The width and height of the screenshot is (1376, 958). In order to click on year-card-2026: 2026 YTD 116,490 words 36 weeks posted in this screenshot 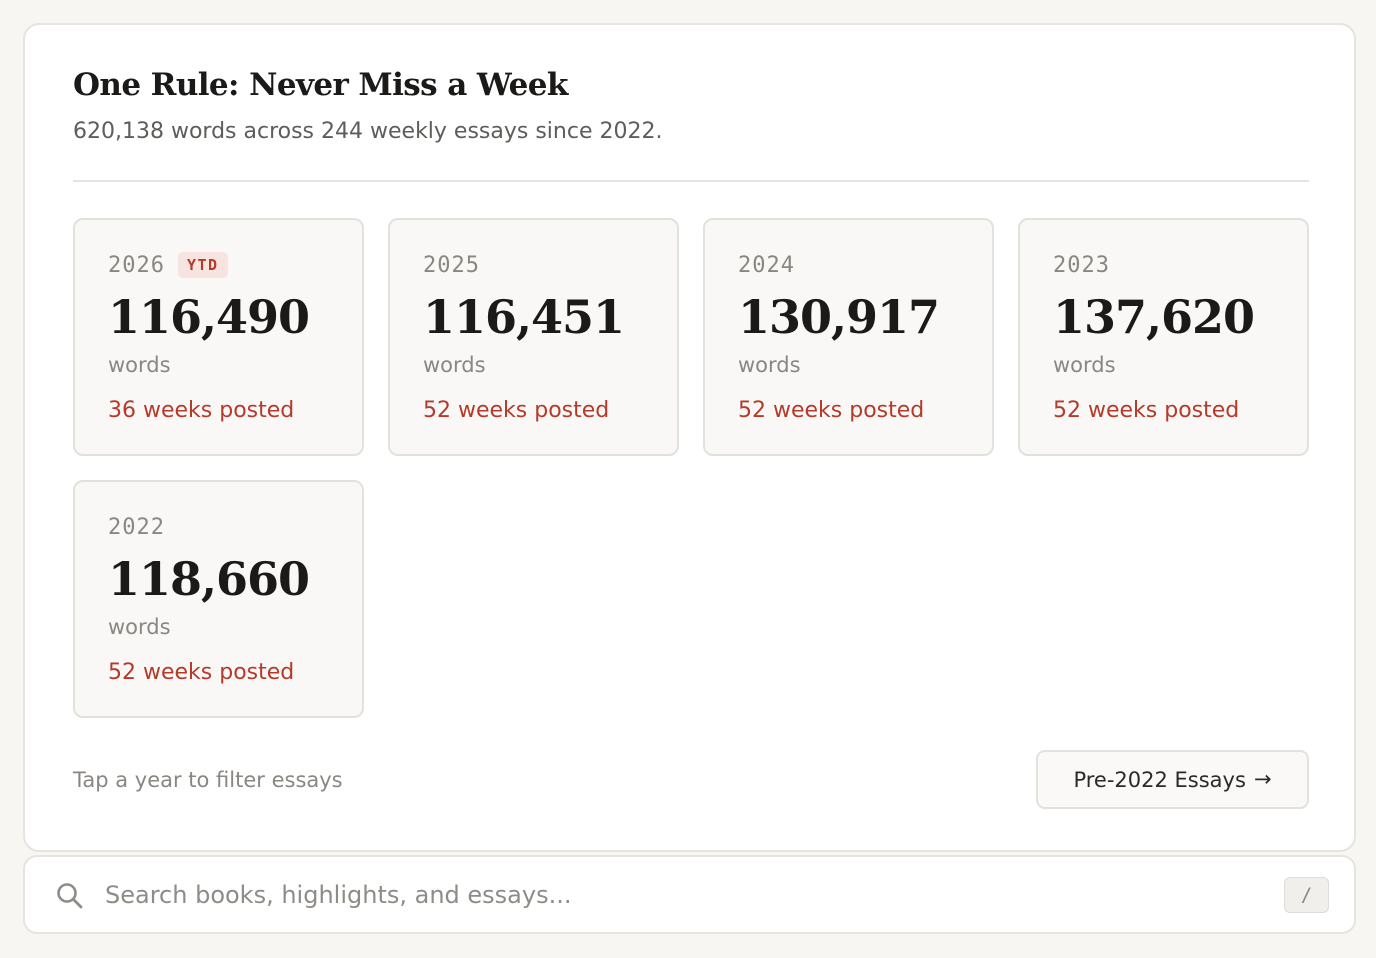, I will do `click(218, 337)`.